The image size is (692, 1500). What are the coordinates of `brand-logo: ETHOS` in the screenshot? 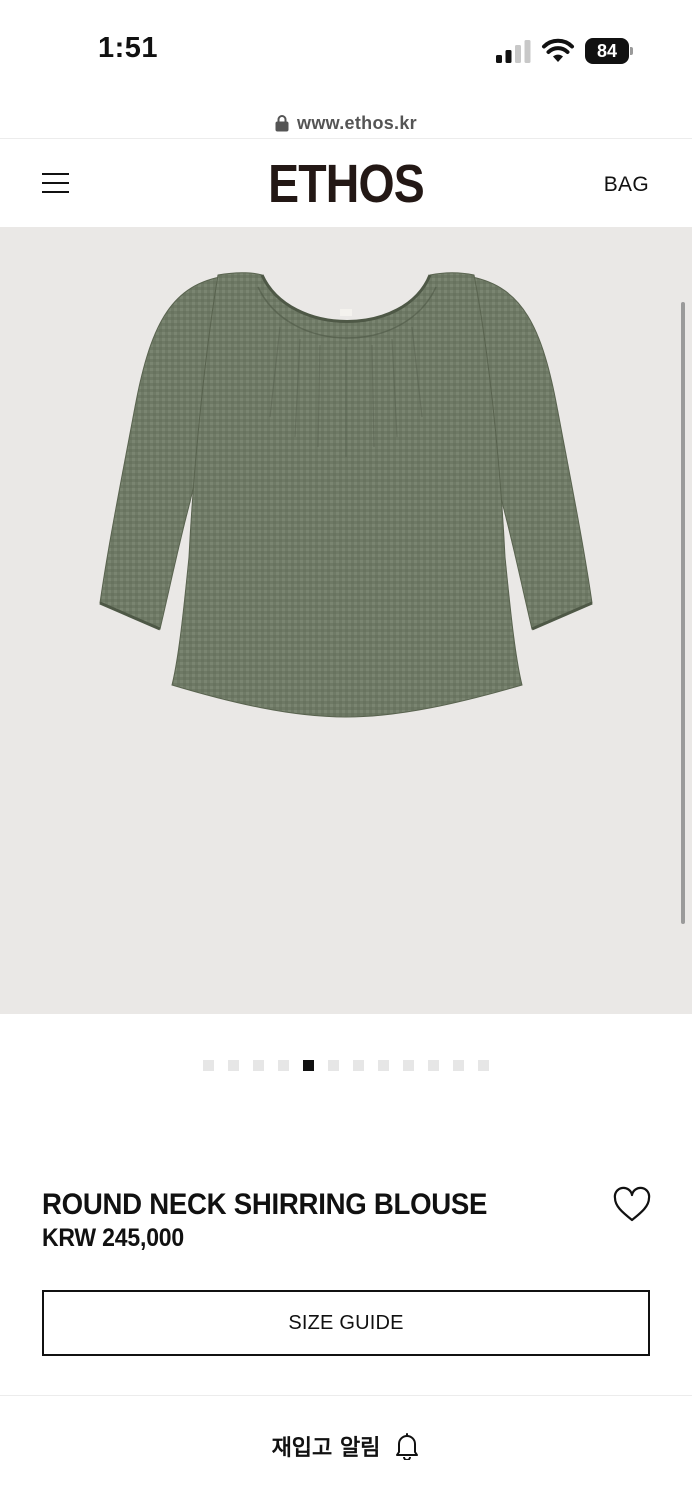 It's located at (345, 184).